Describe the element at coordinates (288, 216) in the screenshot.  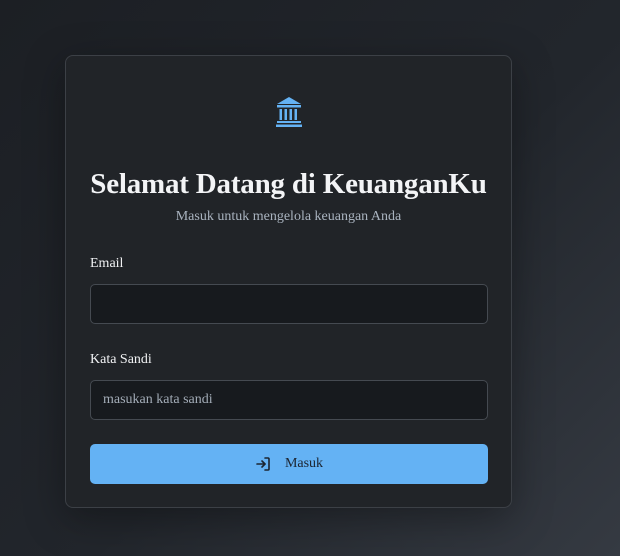
I see `page-subtitle: Masuk untuk mengelola keuangan Anda` at that location.